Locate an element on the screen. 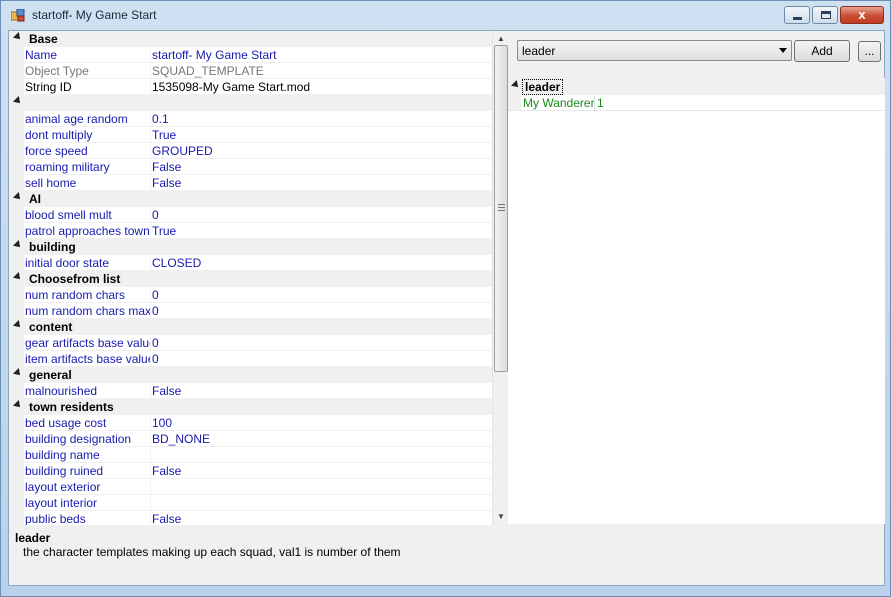 Image resolution: width=891 pixels, height=597 pixels. title-bar: startoff- My Game Start x is located at coordinates (445, 15).